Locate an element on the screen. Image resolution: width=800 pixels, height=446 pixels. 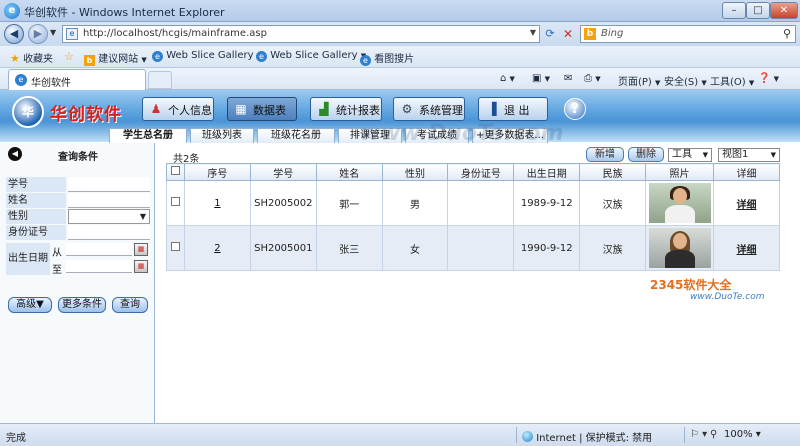
seq-link: 2 is located at coordinates (217, 248).